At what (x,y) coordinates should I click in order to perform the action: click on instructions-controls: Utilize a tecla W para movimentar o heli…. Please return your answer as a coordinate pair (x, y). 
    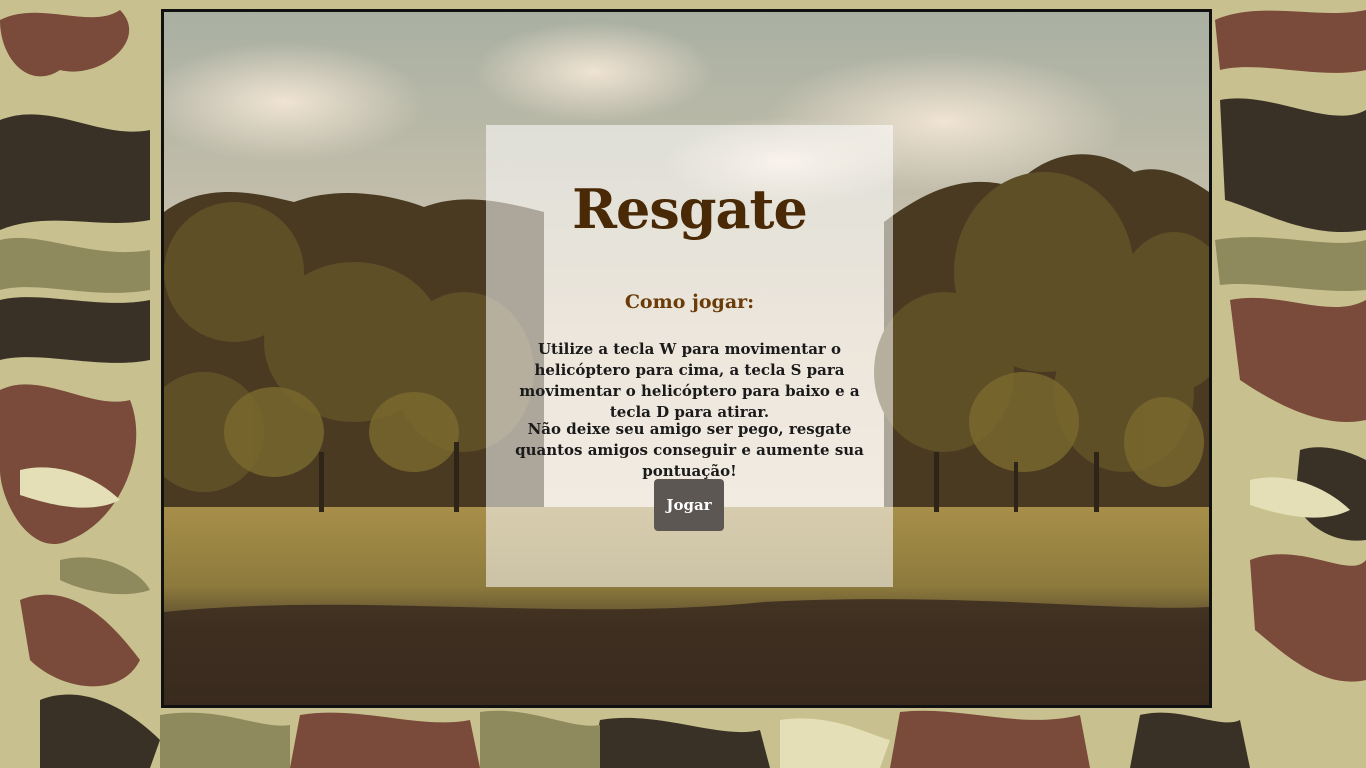
    Looking at the image, I should click on (689, 380).